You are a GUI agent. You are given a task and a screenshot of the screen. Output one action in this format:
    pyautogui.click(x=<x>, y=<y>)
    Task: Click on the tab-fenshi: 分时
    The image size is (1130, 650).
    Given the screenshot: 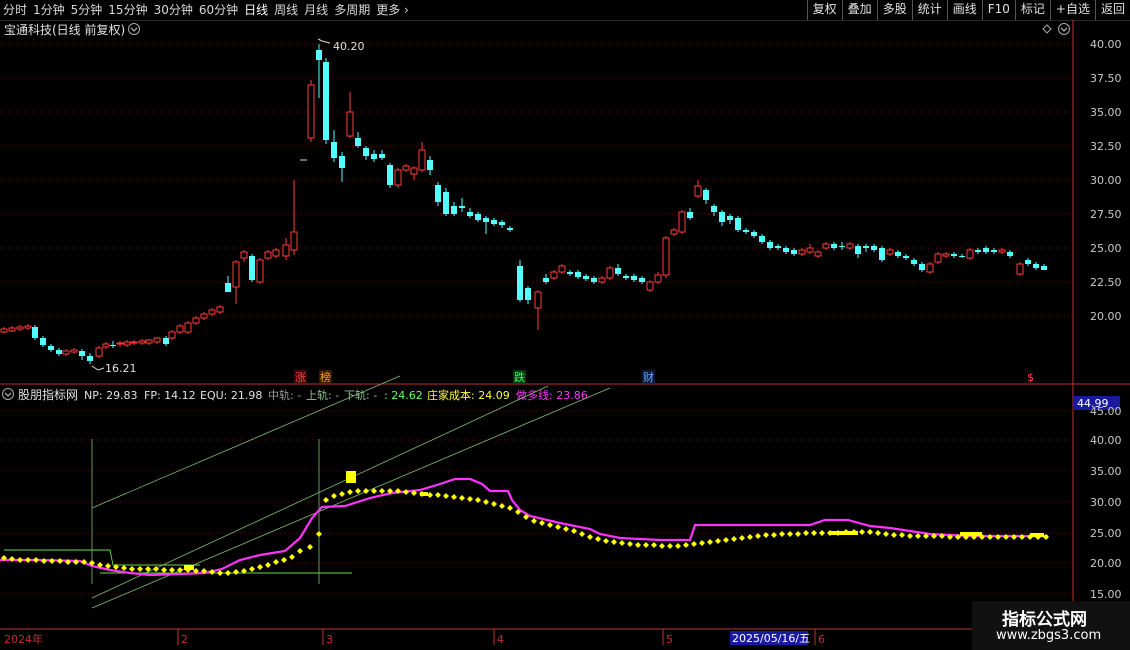 What is the action you would take?
    pyautogui.click(x=15, y=10)
    